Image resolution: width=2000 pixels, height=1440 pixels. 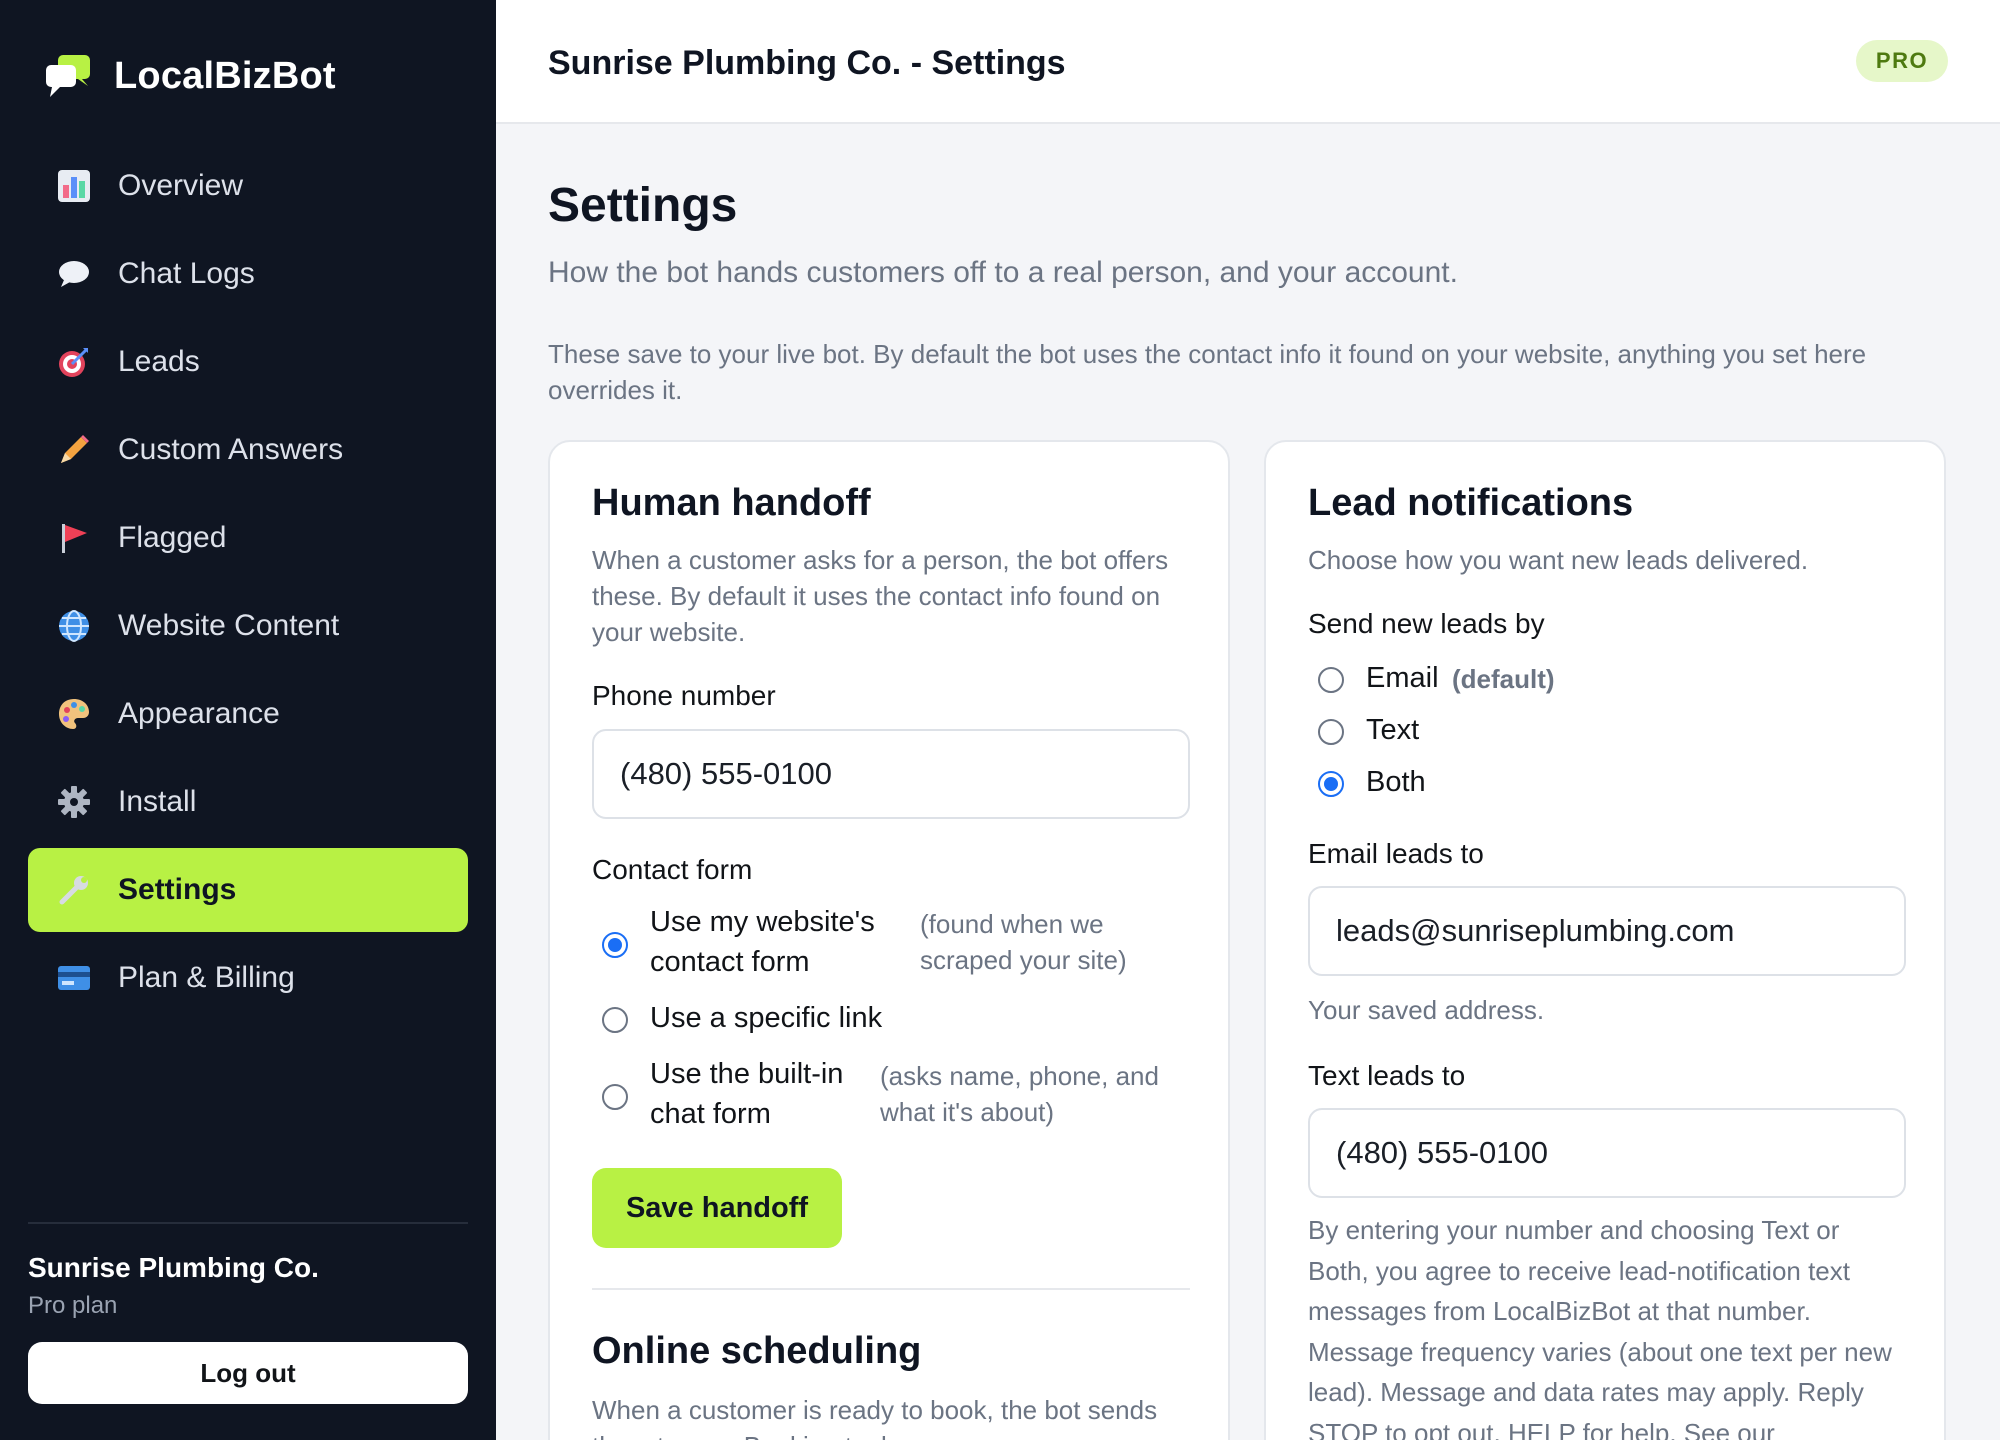 I want to click on sidebar-item-install: Install, so click(x=248, y=802).